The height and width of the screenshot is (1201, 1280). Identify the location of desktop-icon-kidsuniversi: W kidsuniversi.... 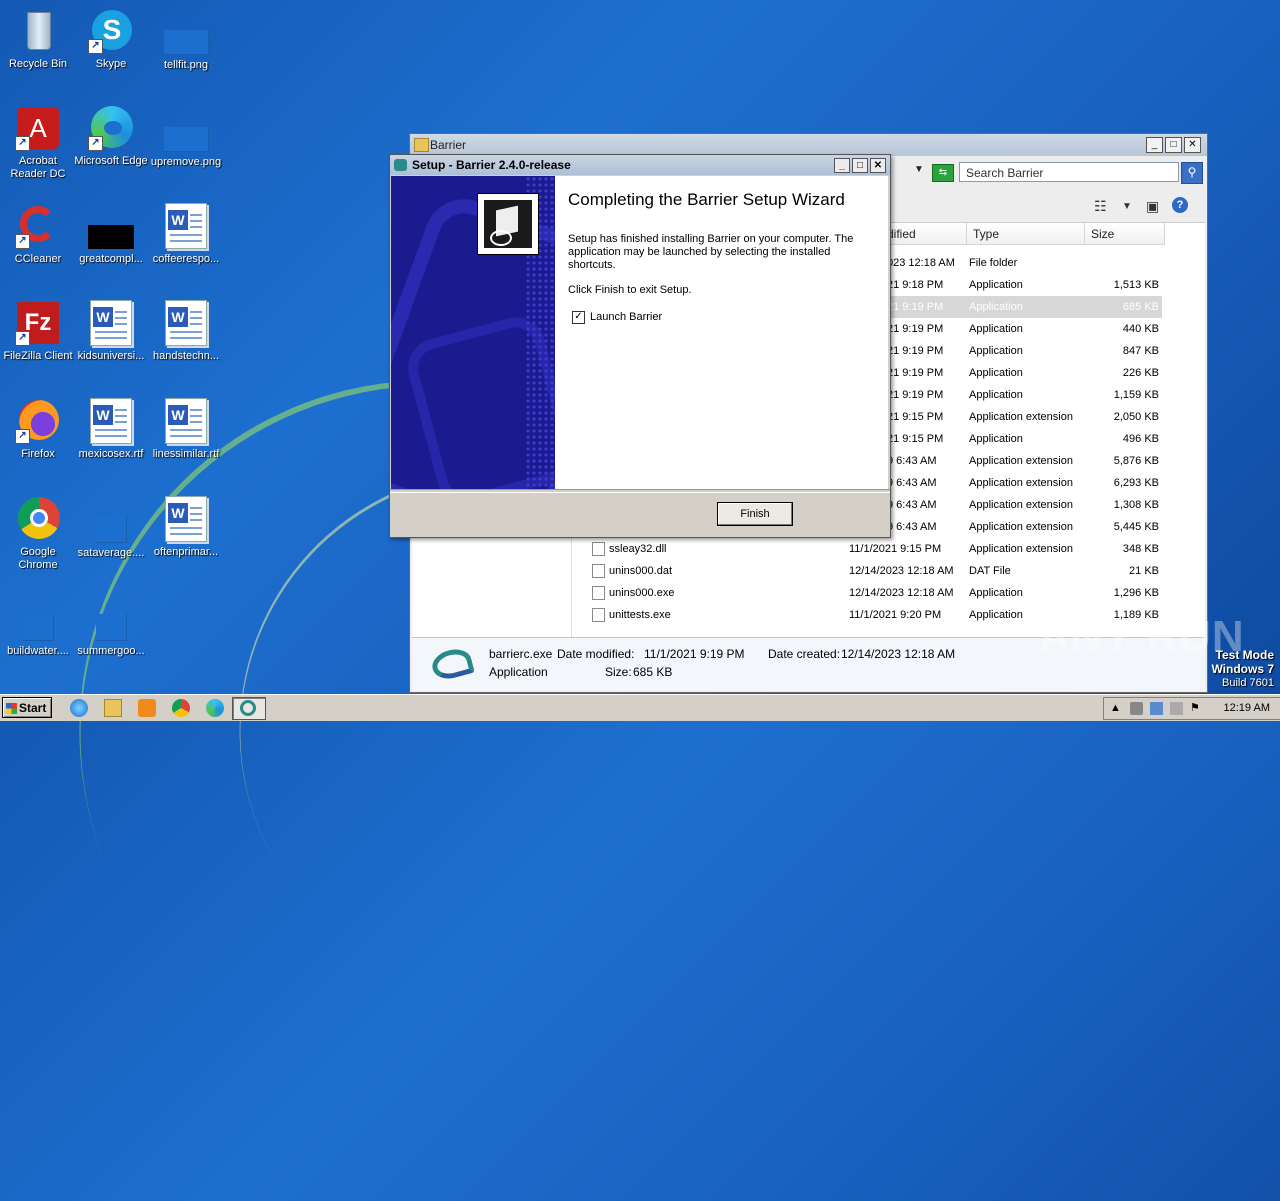
(111, 331).